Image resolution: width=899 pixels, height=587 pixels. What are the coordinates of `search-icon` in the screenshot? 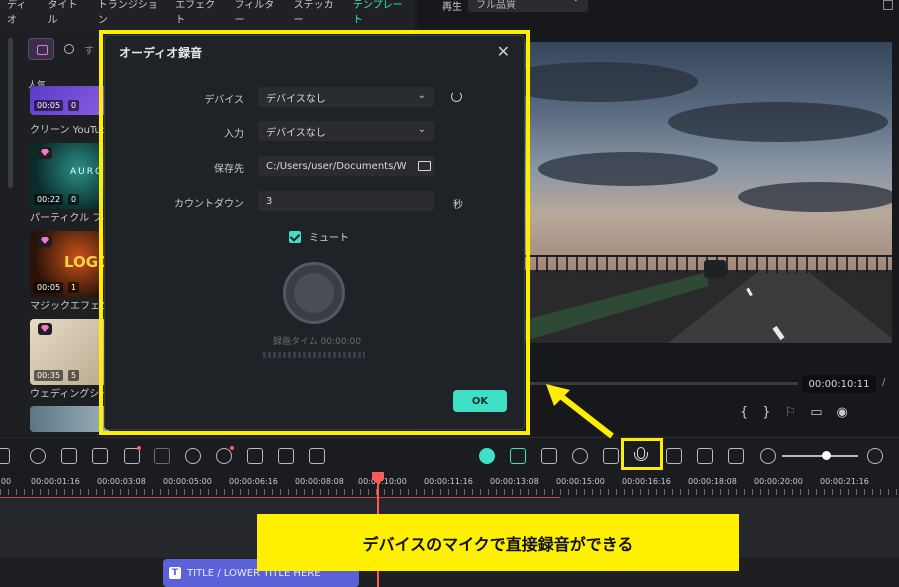 It's located at (69, 49).